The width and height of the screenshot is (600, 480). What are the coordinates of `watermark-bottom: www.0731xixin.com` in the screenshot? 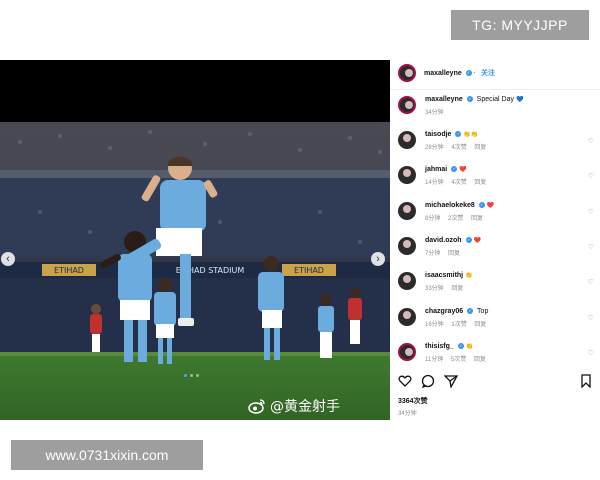 It's located at (107, 455).